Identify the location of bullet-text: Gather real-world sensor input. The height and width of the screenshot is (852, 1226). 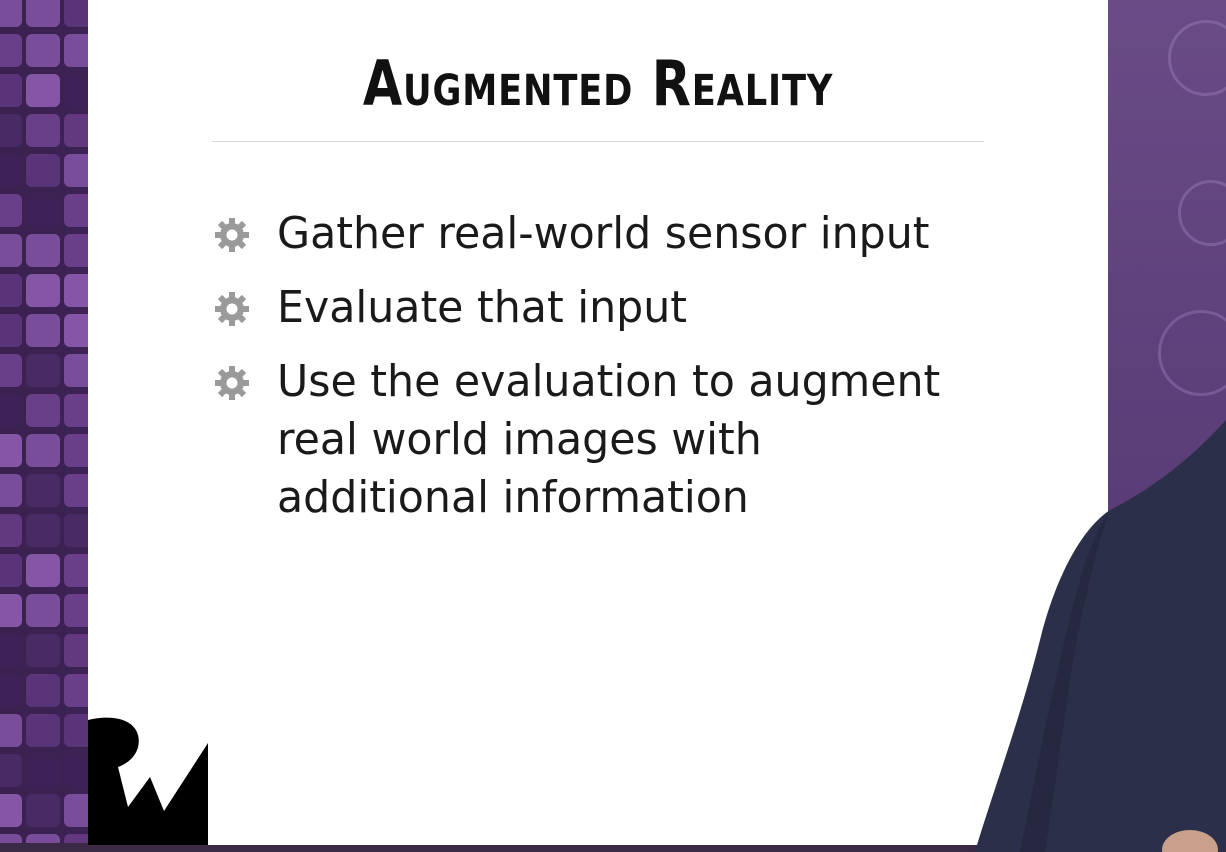
(603, 233).